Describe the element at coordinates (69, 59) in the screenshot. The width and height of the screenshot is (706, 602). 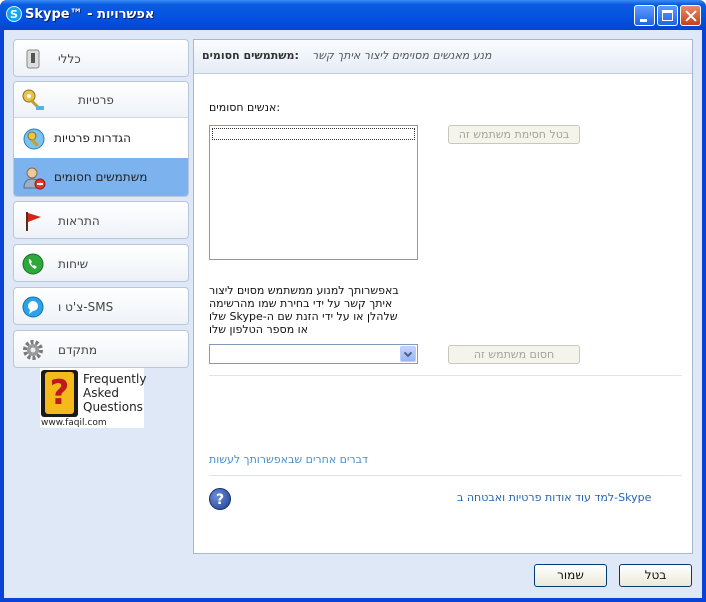
I see `sidebar-item-label: כללי` at that location.